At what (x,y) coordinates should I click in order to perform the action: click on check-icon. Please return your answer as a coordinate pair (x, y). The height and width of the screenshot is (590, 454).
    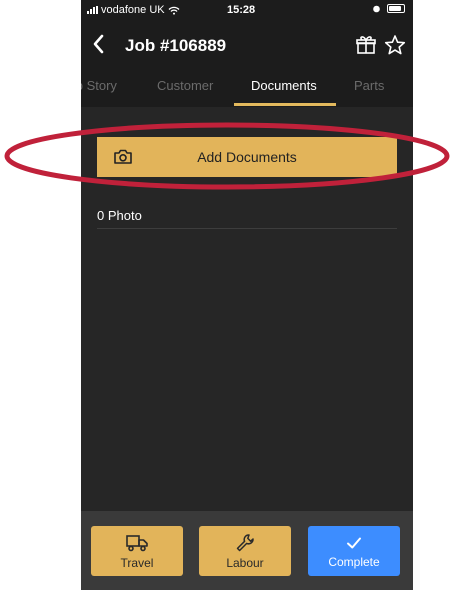
    Looking at the image, I should click on (354, 542).